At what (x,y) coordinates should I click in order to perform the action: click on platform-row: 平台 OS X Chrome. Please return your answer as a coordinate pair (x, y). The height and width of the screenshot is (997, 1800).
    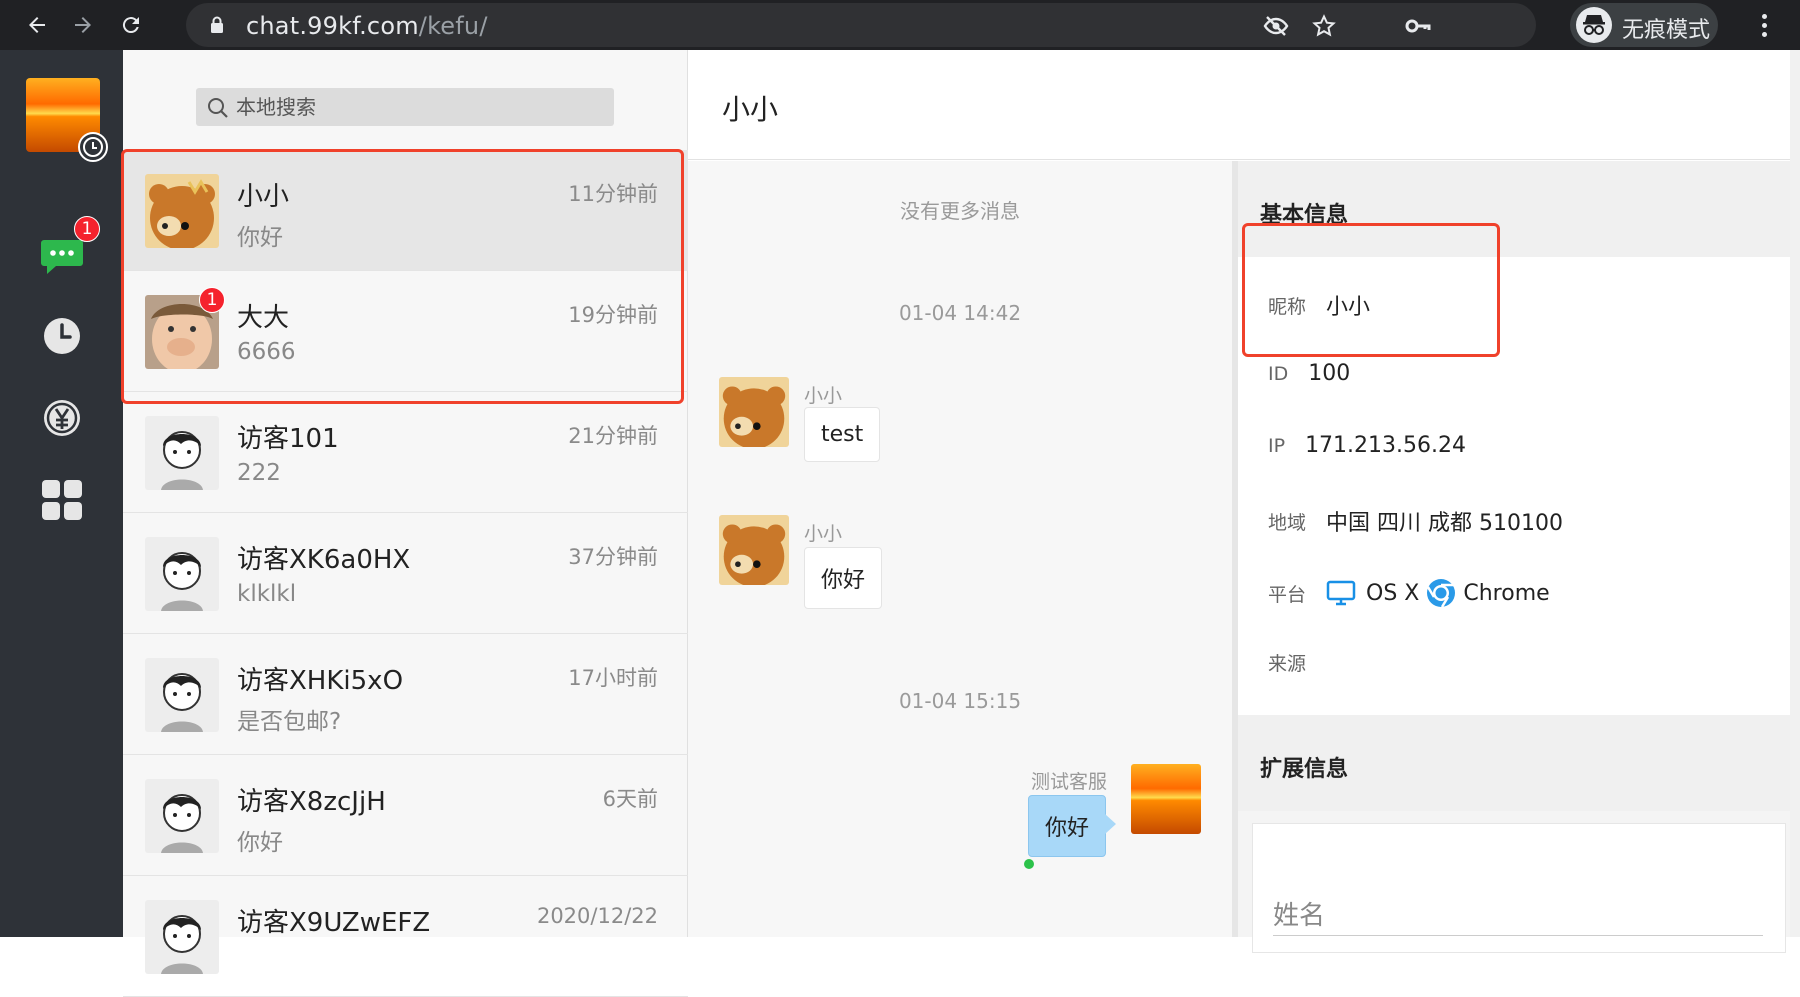
    Looking at the image, I should click on (1409, 593).